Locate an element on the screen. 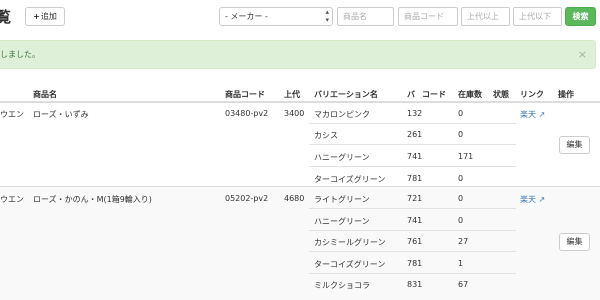 This screenshot has width=600, height=300. product-code-cell: 05202-pv2 is located at coordinates (247, 198).